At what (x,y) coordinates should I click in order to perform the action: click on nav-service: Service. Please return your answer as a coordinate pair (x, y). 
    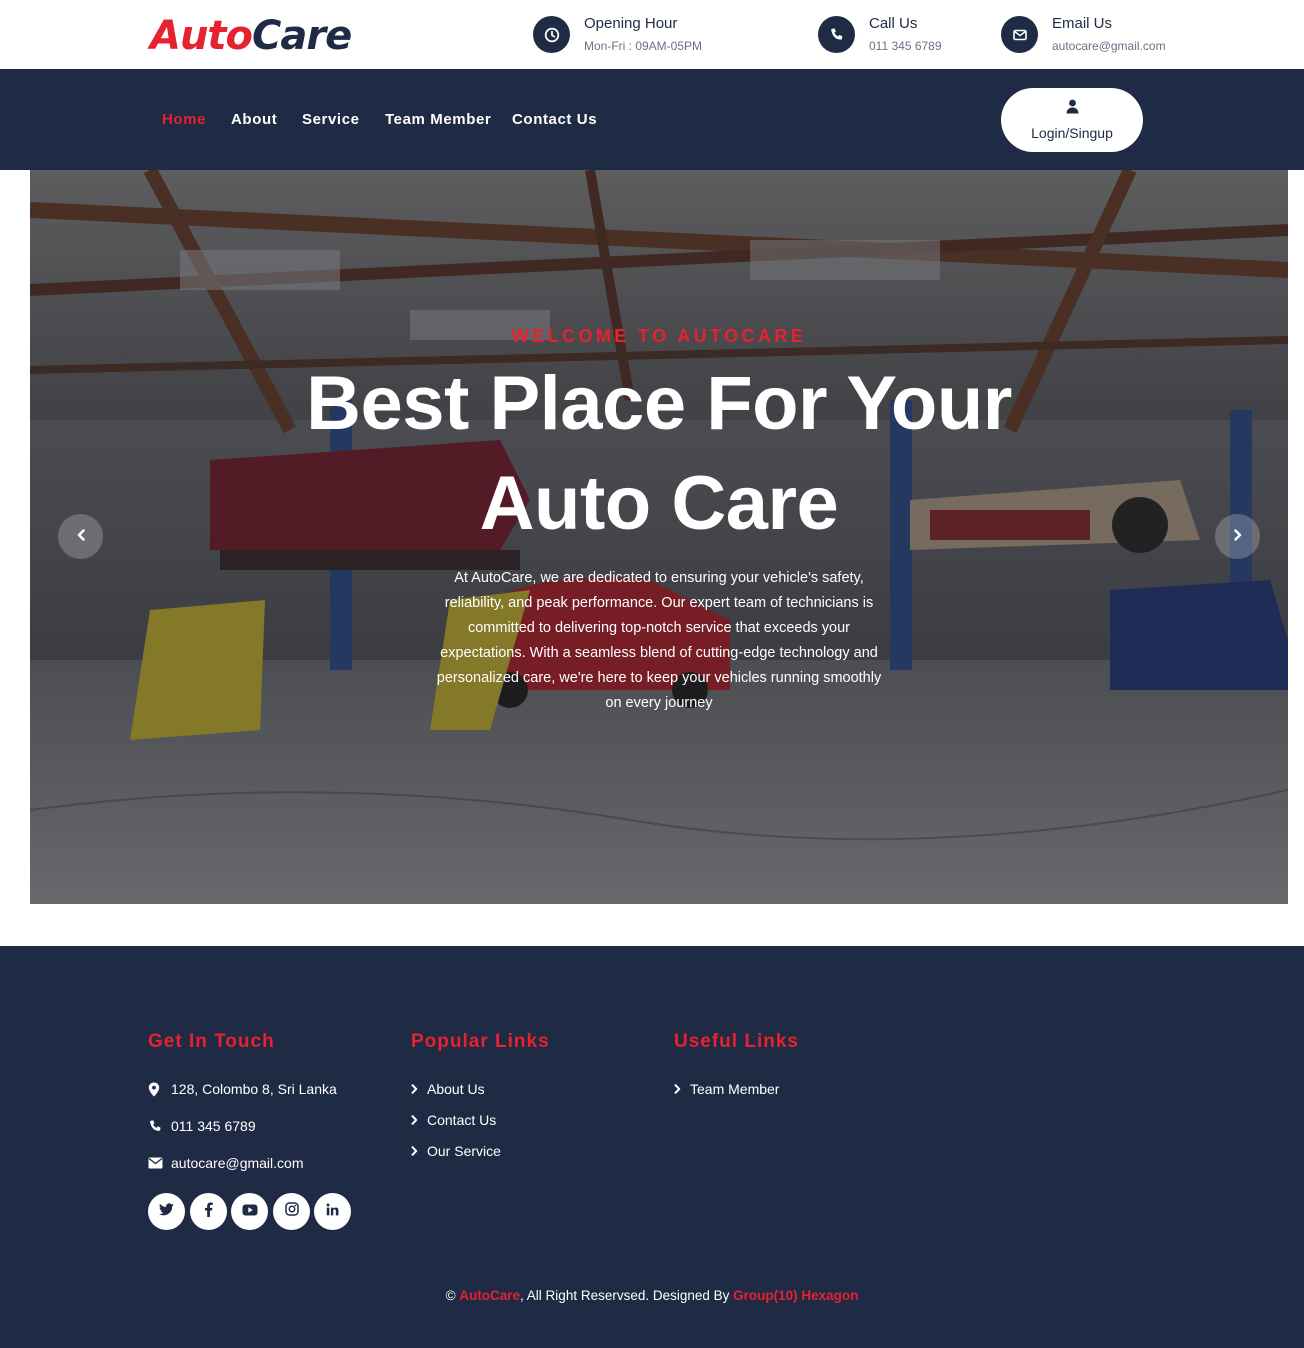
    Looking at the image, I should click on (331, 120).